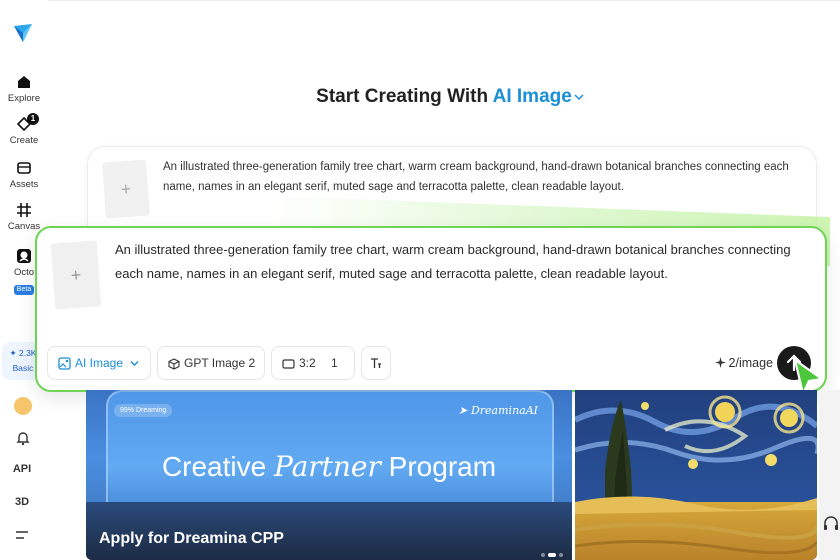 The height and width of the screenshot is (560, 840). What do you see at coordinates (191, 539) in the screenshot?
I see `banner-cta: Apply for Dreamina CPP` at bounding box center [191, 539].